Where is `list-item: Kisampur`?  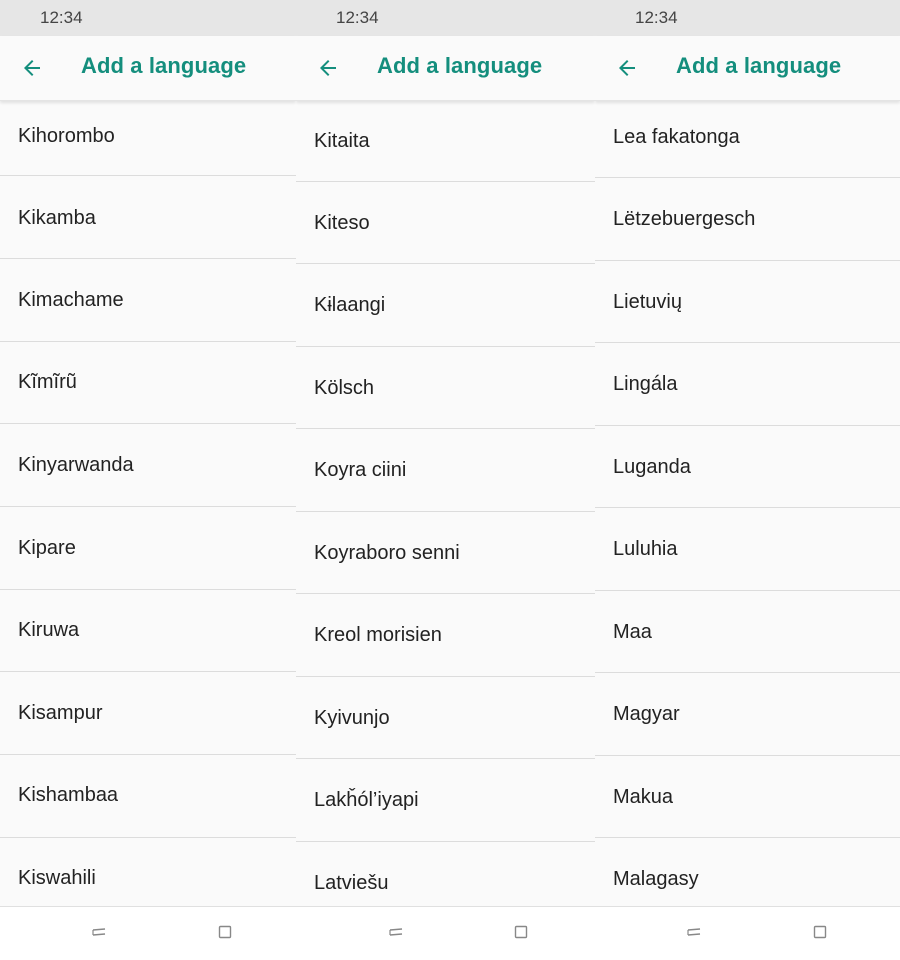 list-item: Kisampur is located at coordinates (148, 713).